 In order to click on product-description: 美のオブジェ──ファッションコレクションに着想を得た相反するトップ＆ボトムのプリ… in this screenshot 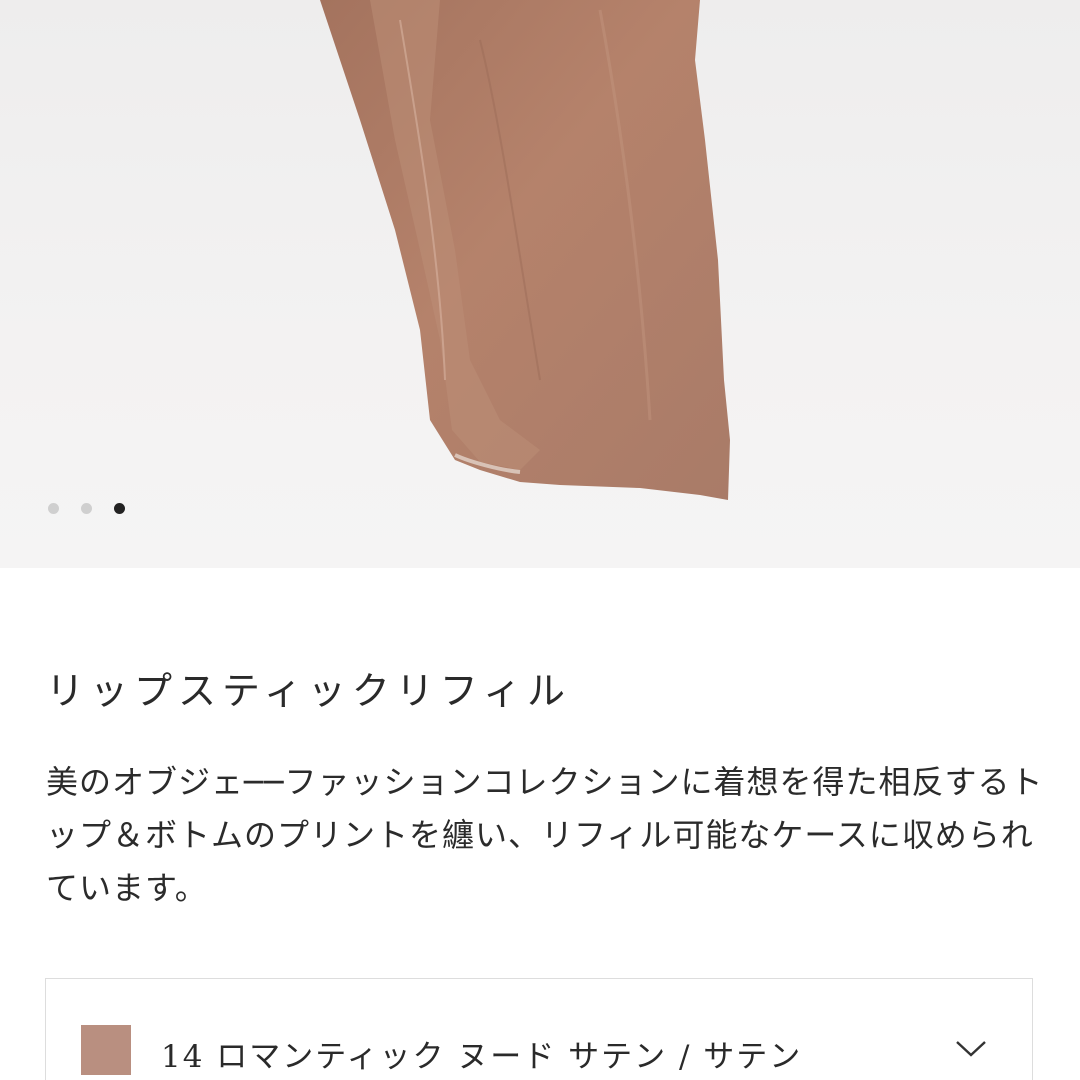, I will do `click(545, 835)`.